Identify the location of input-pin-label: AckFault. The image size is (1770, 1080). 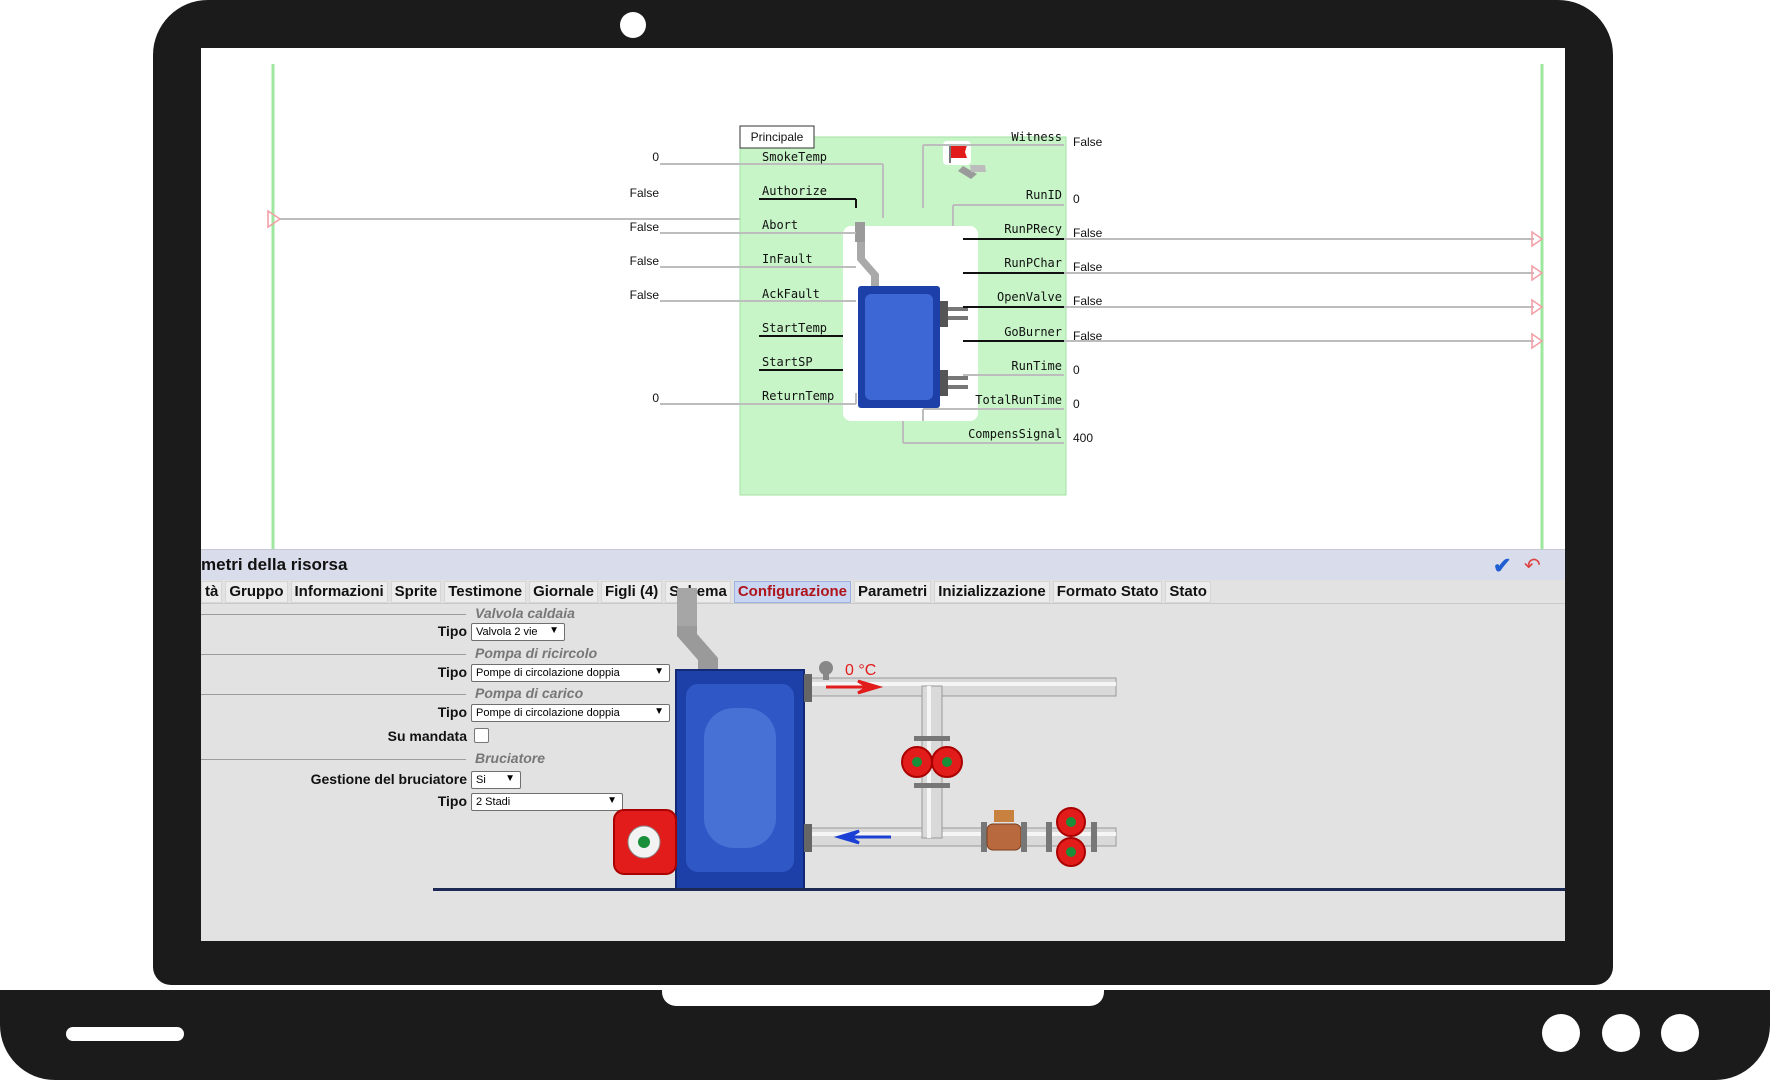
(791, 294).